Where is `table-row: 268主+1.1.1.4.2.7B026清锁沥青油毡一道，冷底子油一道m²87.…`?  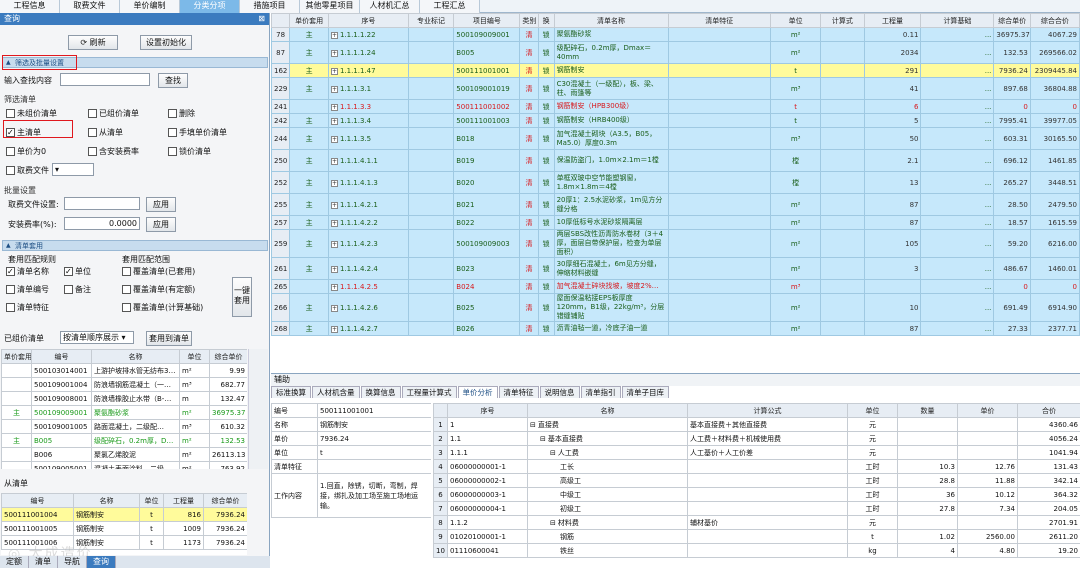 table-row: 268主+1.1.1.4.2.7B026清锁沥青油毡一道，冷底子油一道m²87.… is located at coordinates (676, 329).